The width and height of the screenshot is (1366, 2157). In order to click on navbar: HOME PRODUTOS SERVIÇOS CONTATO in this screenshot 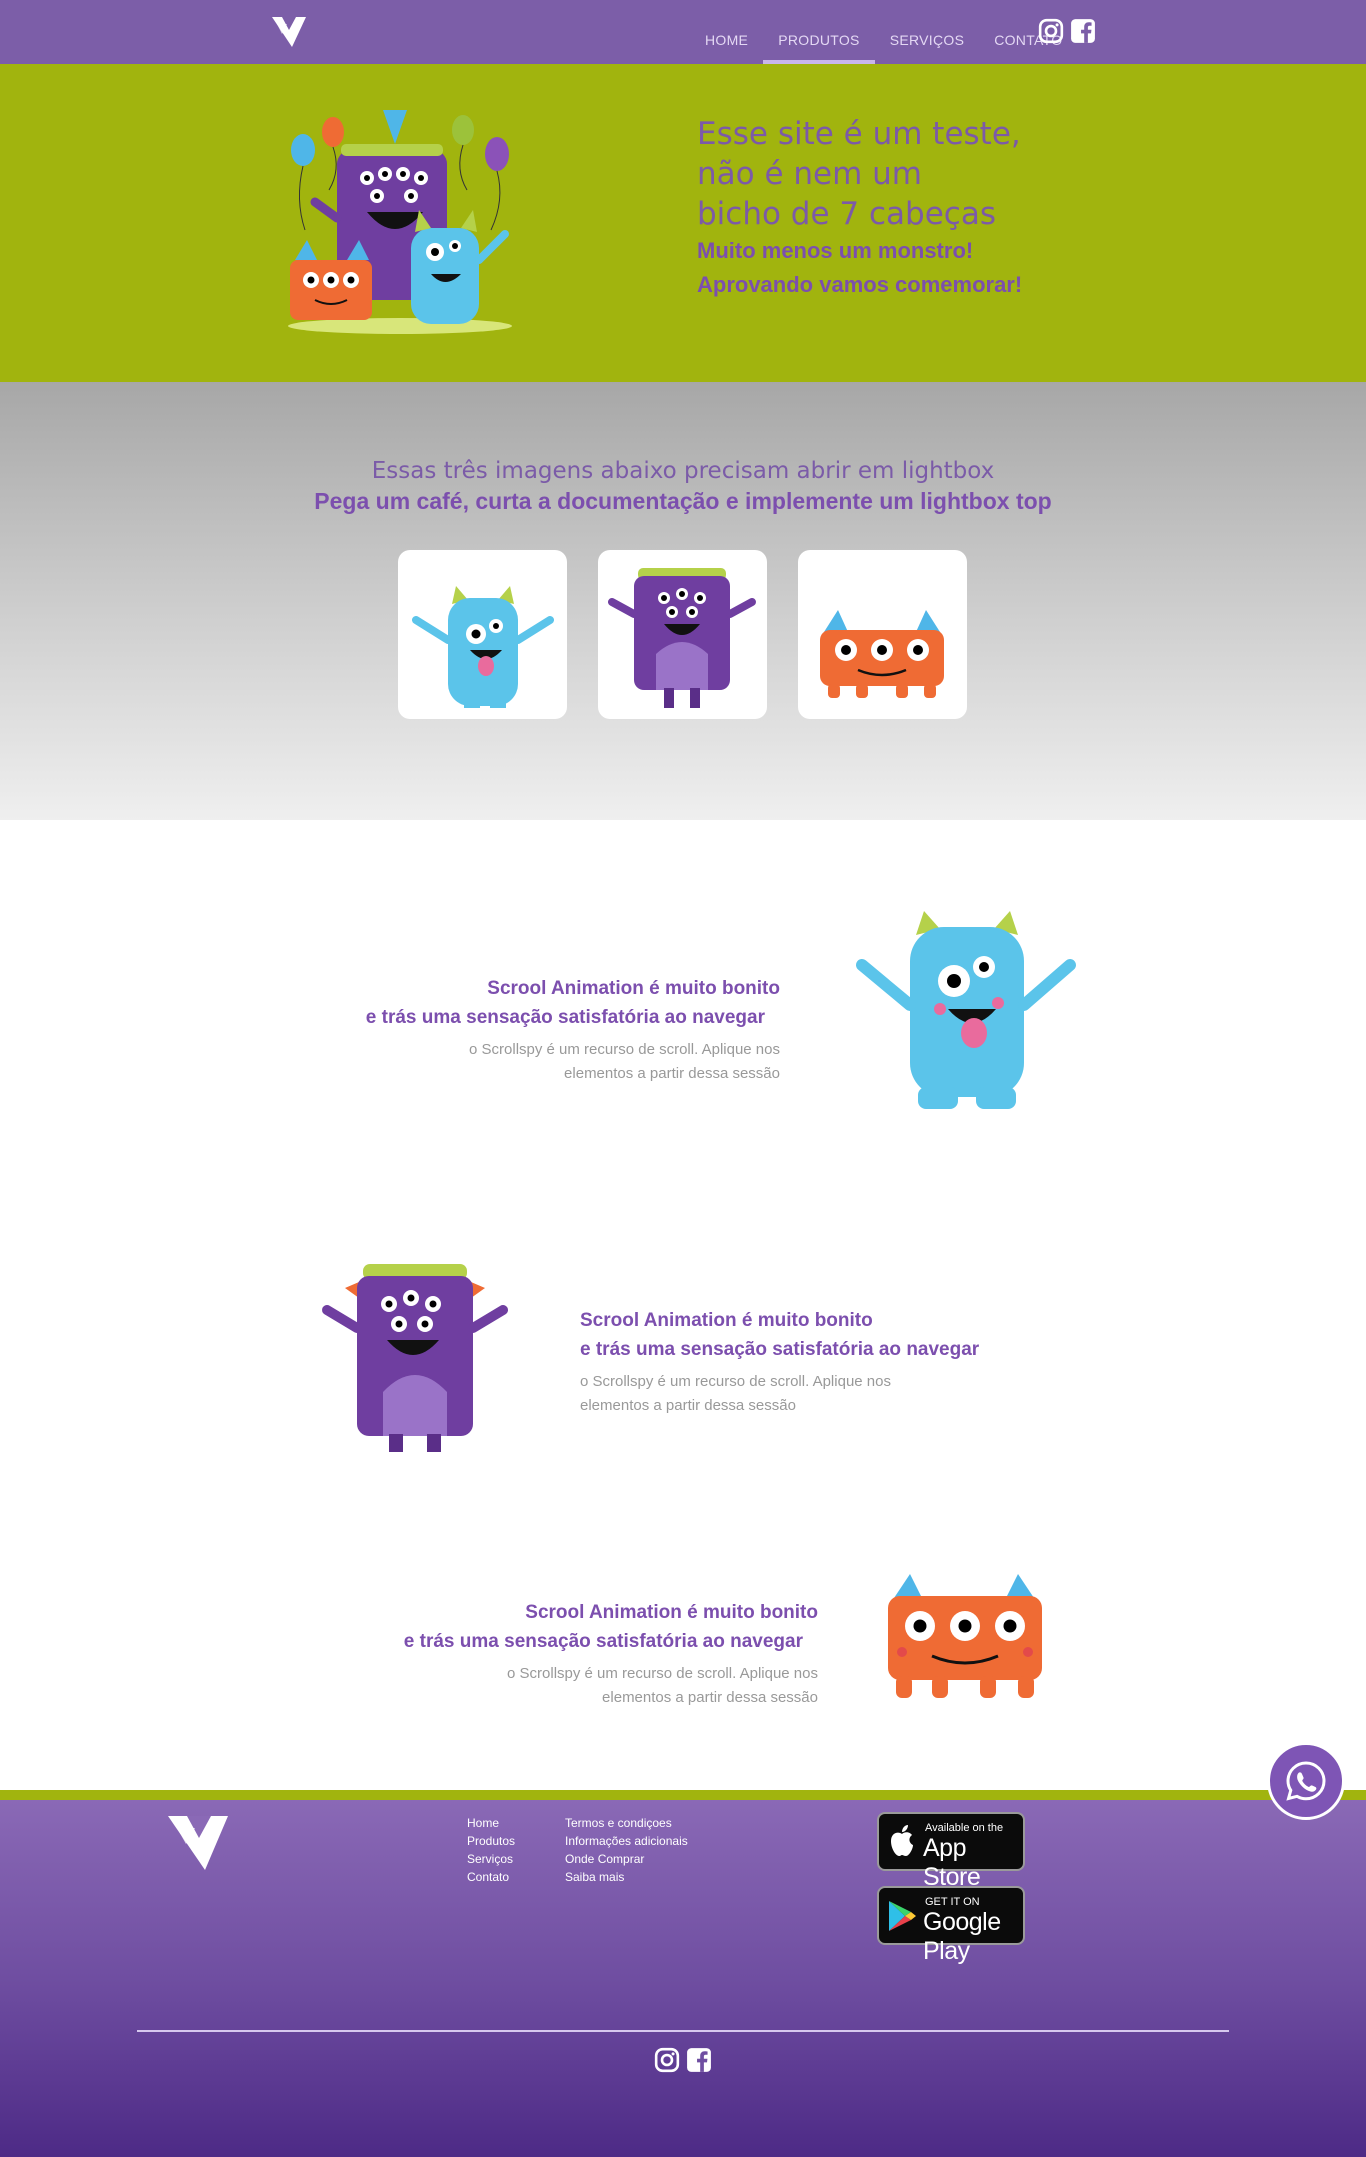, I will do `click(683, 32)`.